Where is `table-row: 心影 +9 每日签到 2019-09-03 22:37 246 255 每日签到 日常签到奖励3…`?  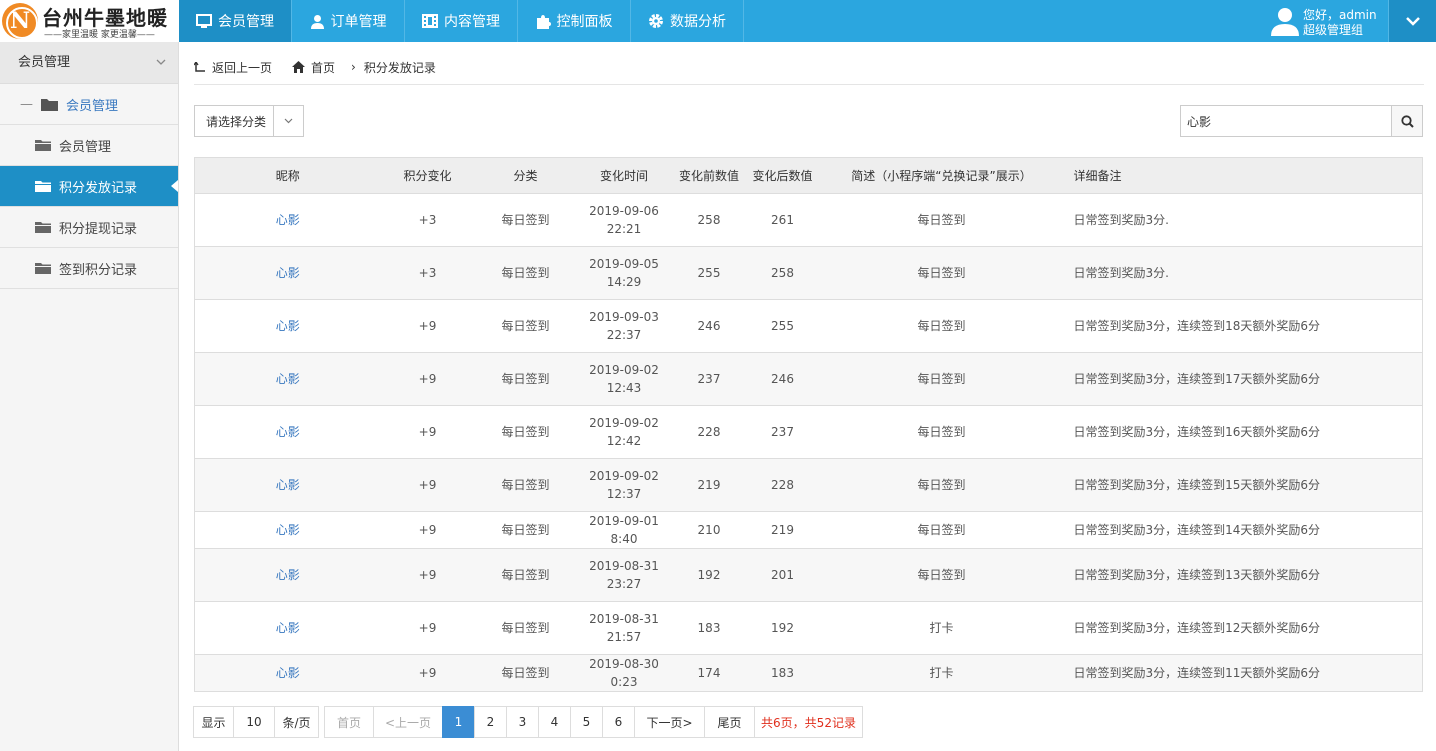
table-row: 心影 +9 每日签到 2019-09-03 22:37 246 255 每日签到 日常签到奖励3… is located at coordinates (808, 326).